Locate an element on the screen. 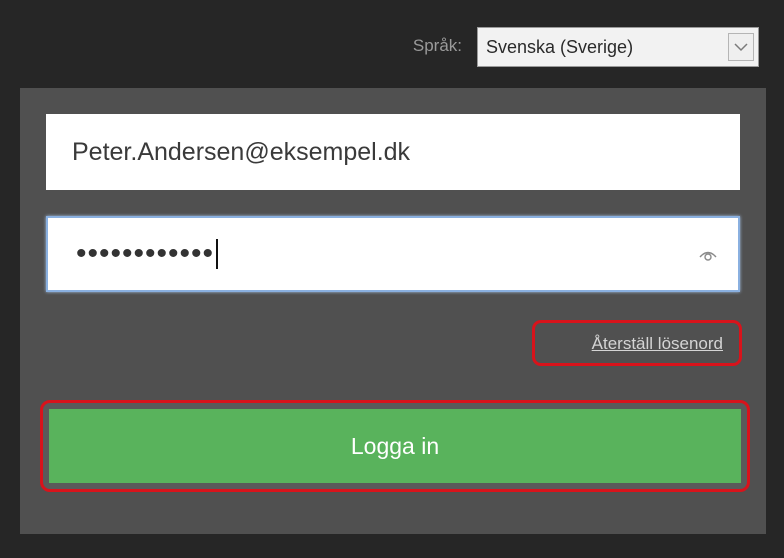 This screenshot has height=558, width=784. login-button-highlight: Logga in is located at coordinates (395, 446).